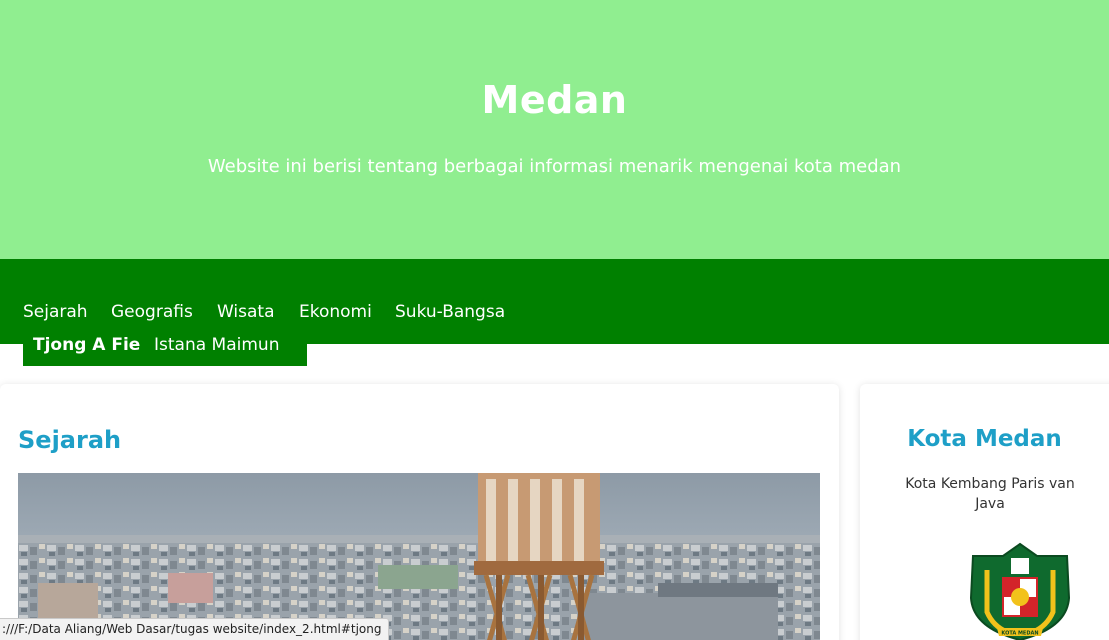  I want to click on nav-item-ekonomi: Ekonomi, so click(335, 312).